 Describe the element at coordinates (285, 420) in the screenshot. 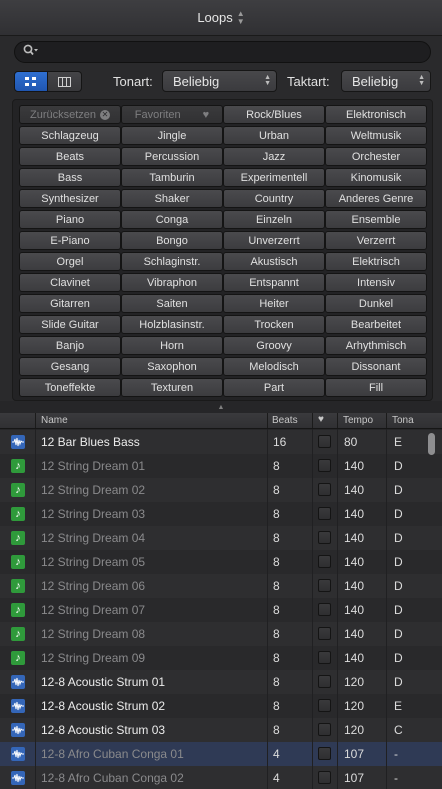

I see `column-header-beats: Beats` at that location.